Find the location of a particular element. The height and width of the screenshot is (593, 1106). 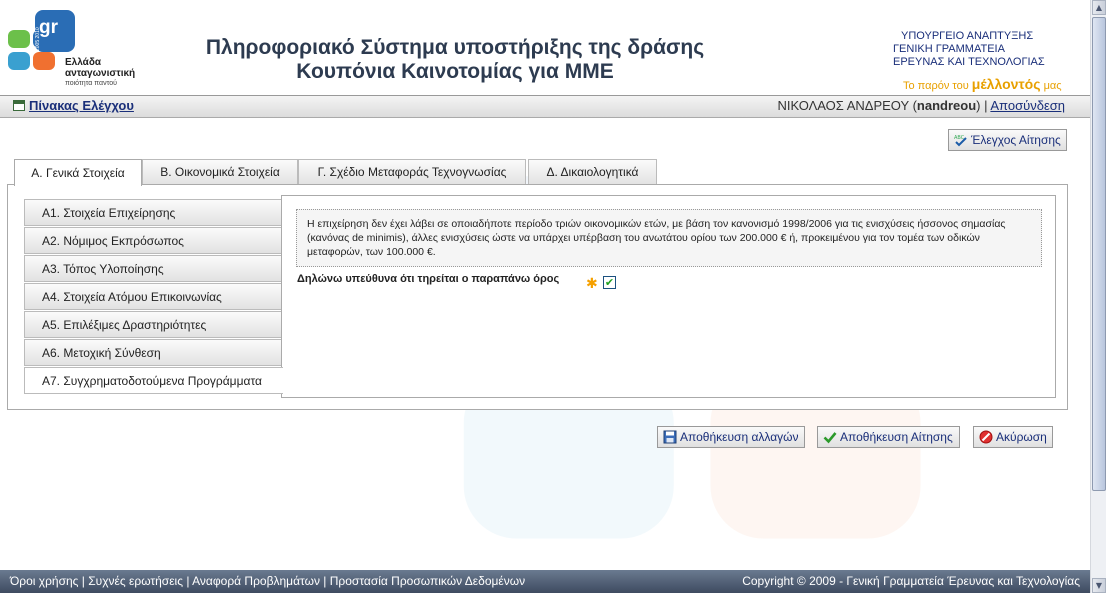

footer-link-faq: Συχνές ερωτήσεις is located at coordinates (135, 581).